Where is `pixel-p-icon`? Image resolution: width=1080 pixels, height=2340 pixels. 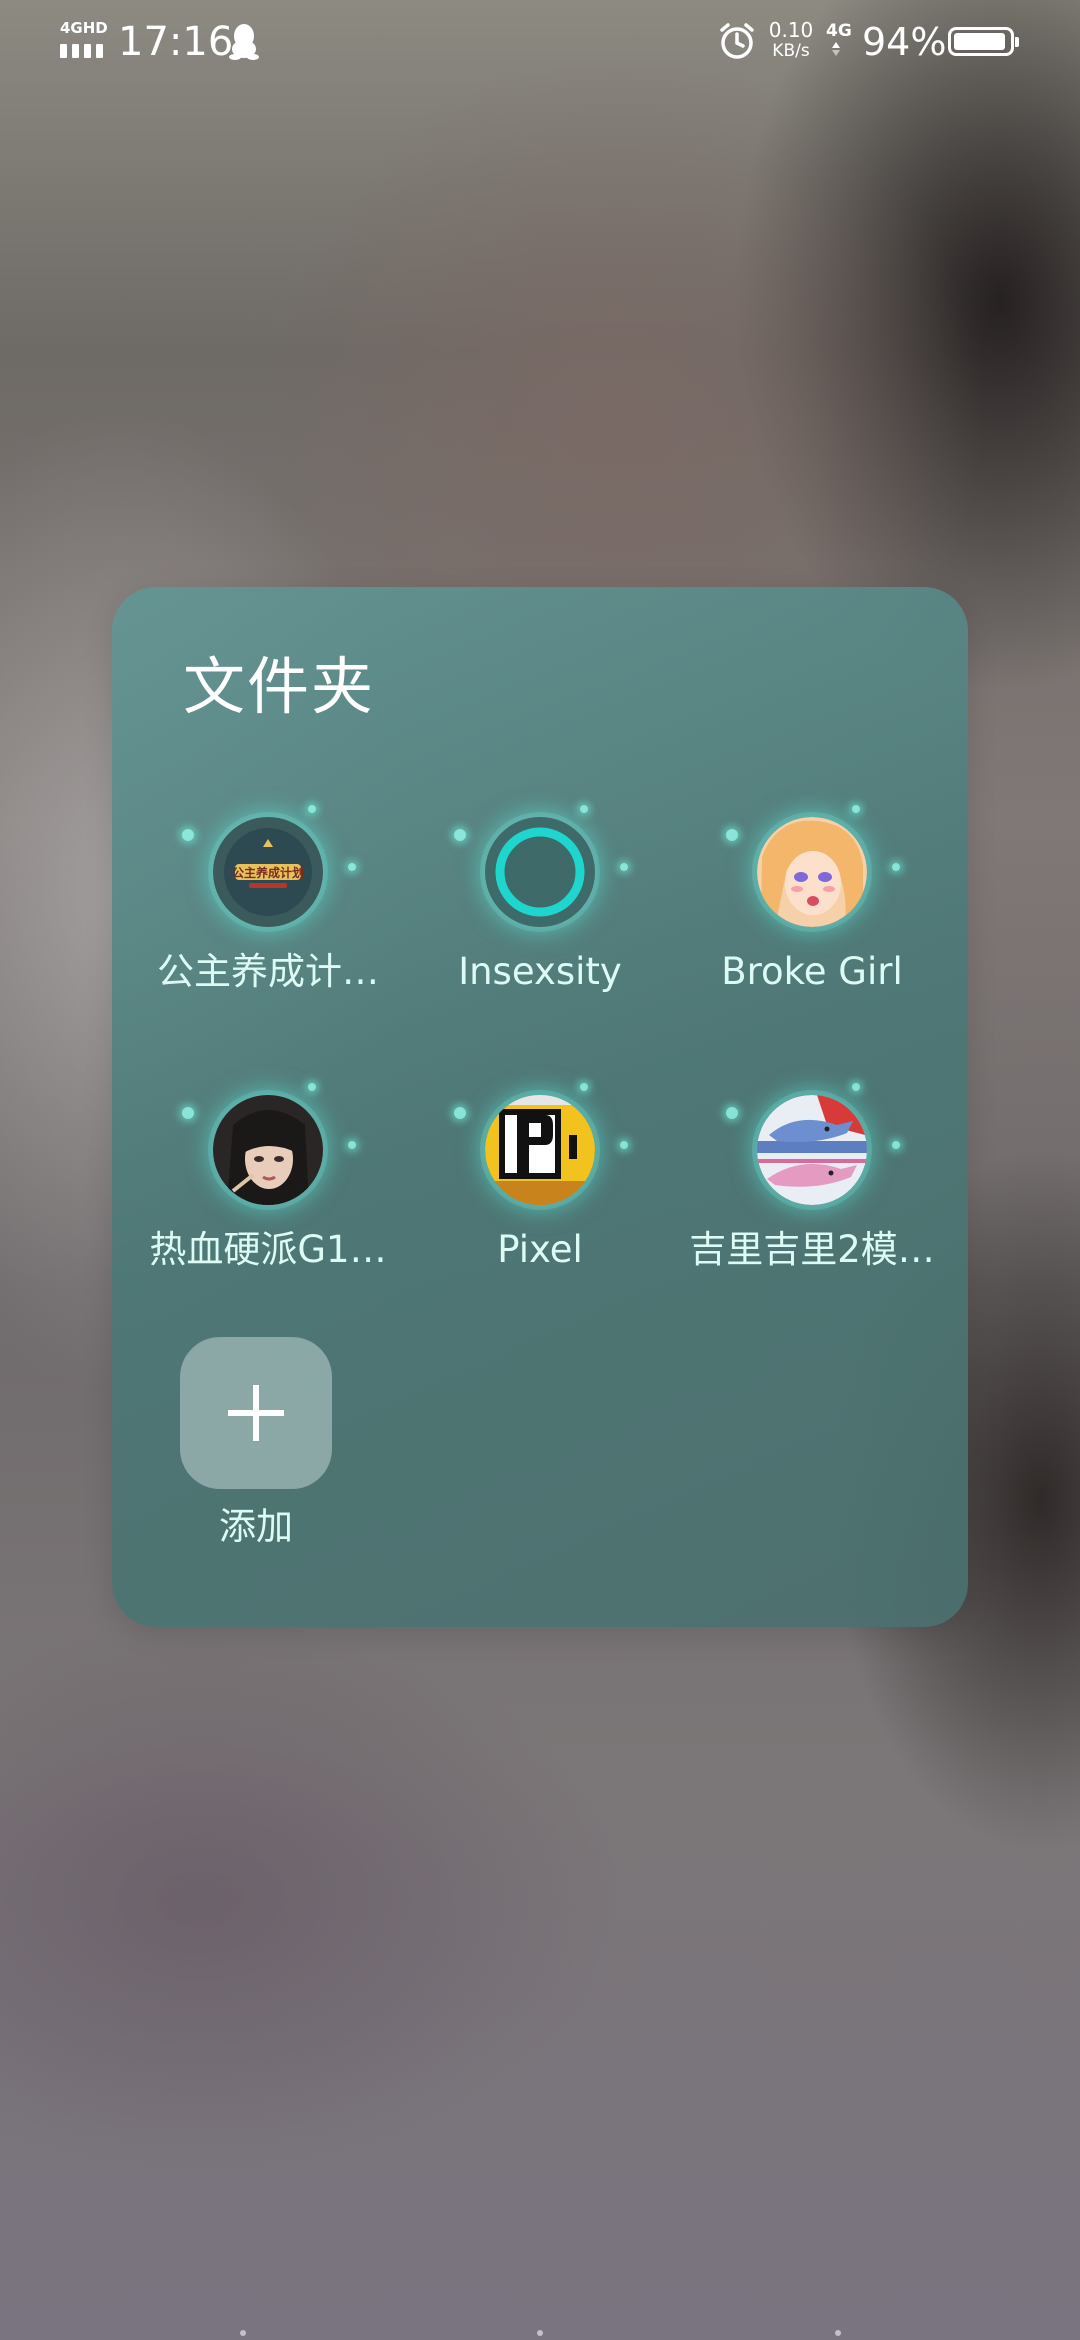
pixel-p-icon is located at coordinates (540, 1150).